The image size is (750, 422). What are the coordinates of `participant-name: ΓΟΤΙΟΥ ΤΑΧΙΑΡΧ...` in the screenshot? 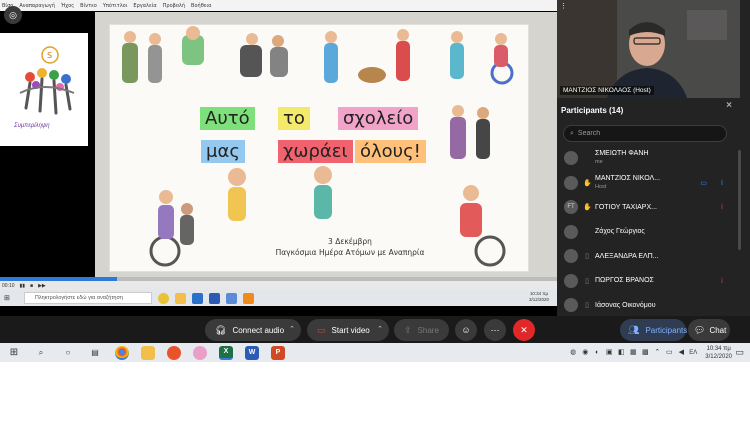 It's located at (626, 207).